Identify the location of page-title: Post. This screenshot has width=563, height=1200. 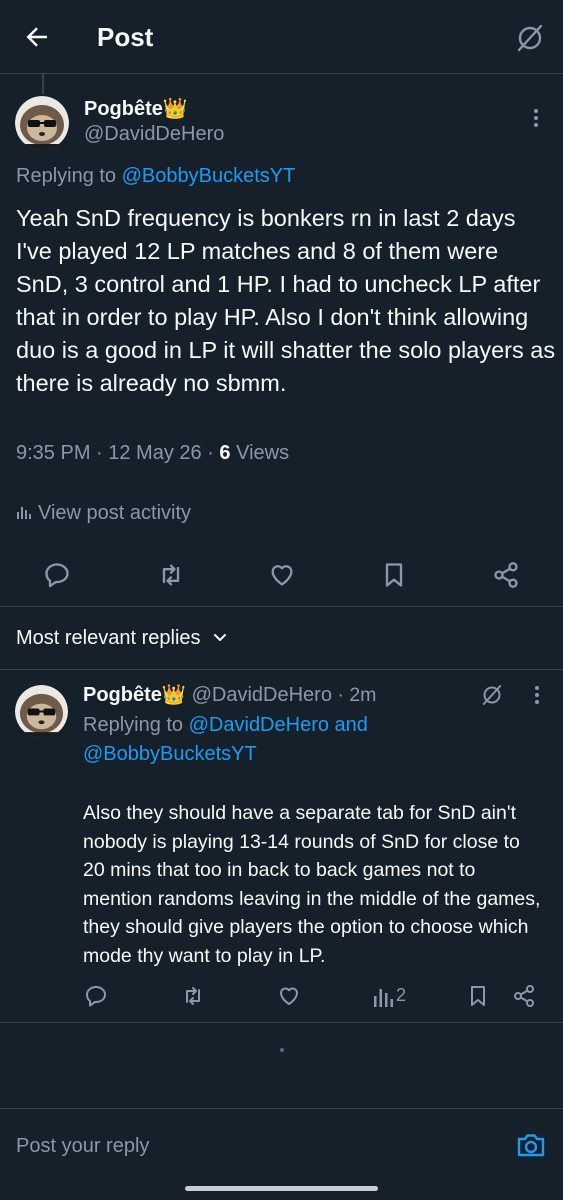
(125, 37).